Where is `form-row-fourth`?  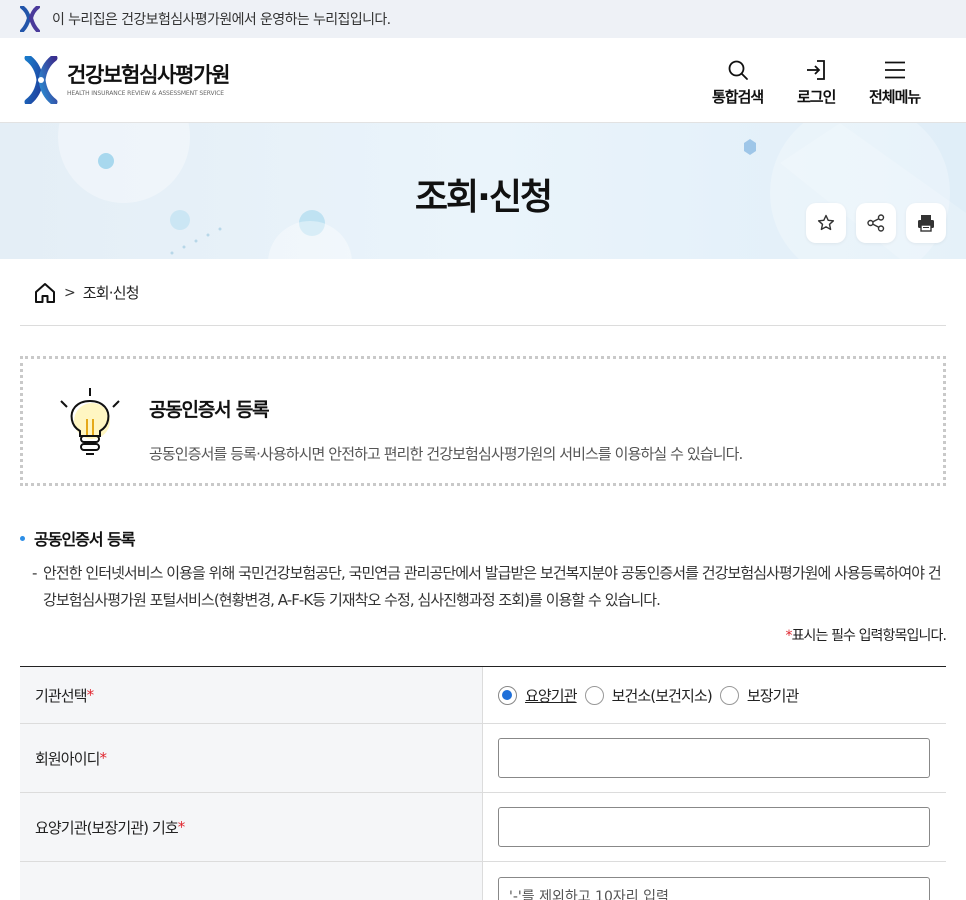 form-row-fourth is located at coordinates (483, 881).